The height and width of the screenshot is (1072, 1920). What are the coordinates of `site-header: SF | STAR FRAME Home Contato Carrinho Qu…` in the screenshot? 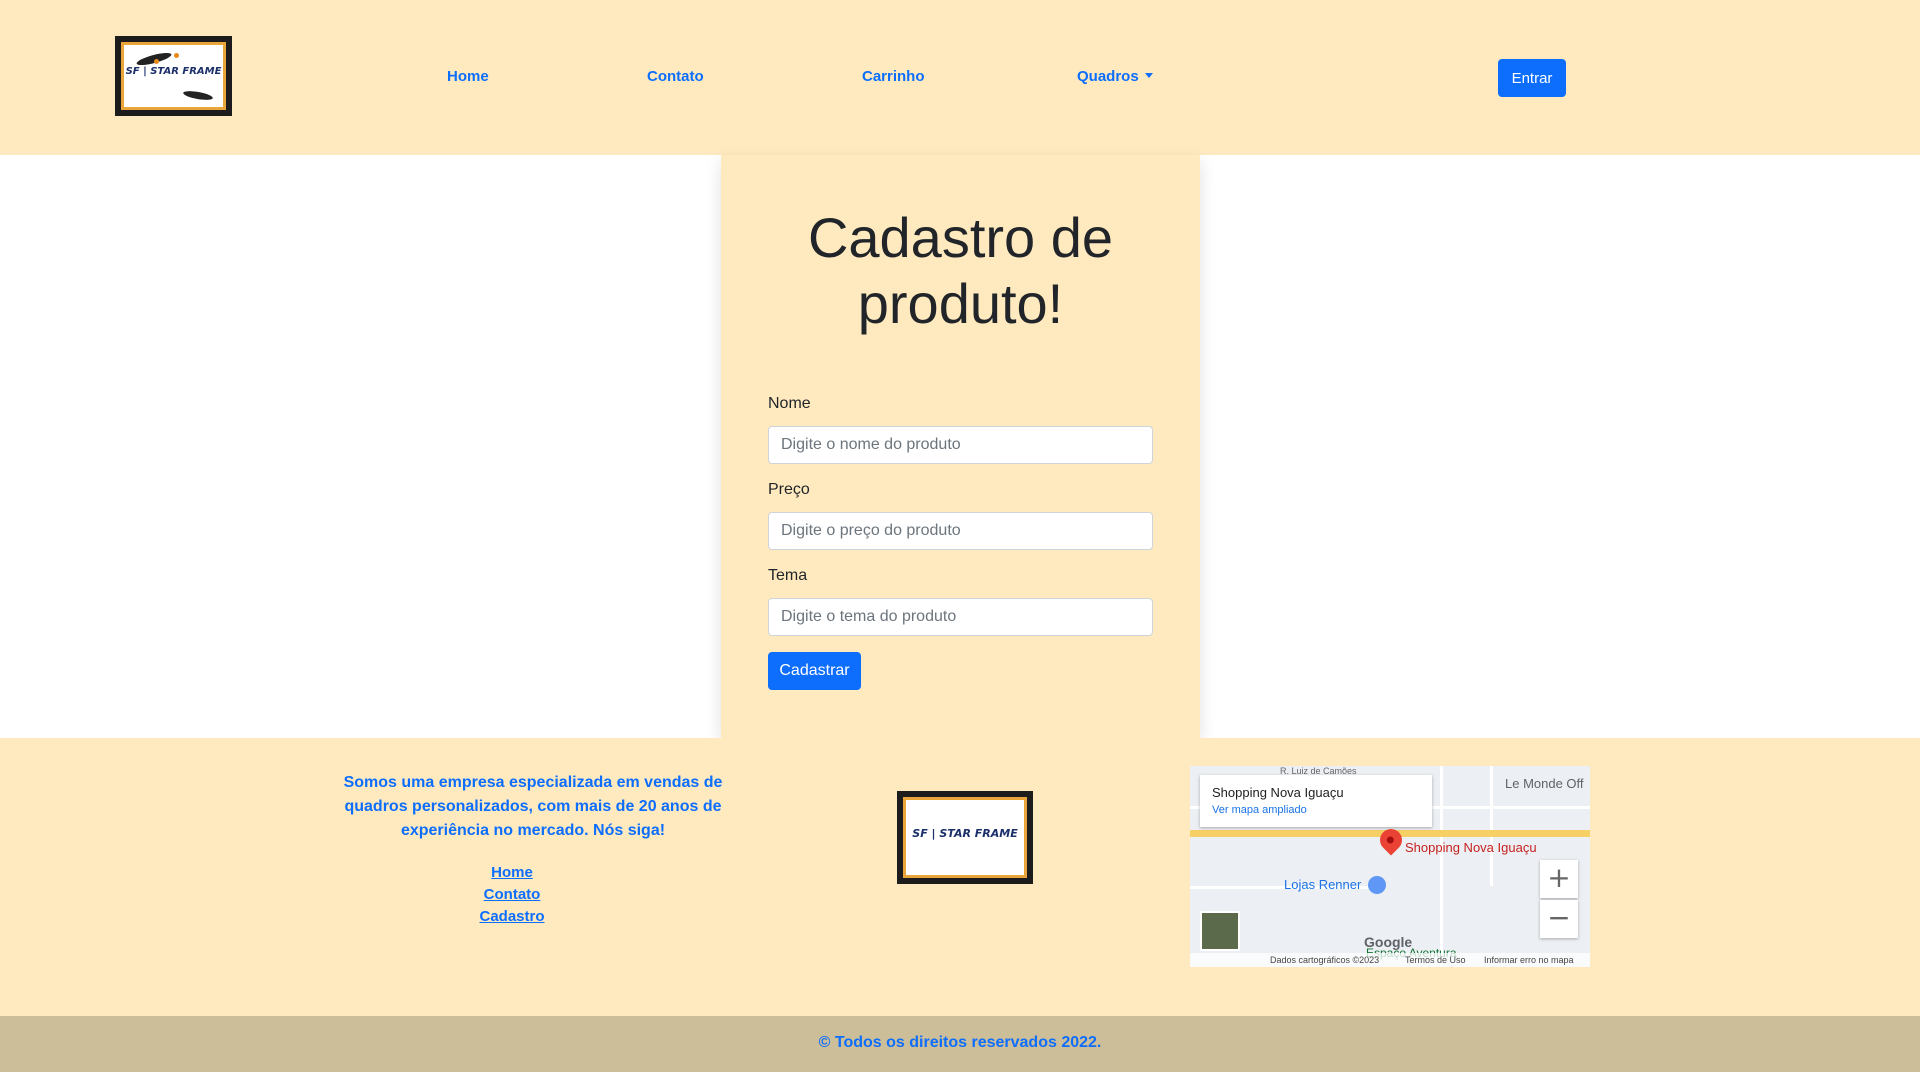 It's located at (960, 77).